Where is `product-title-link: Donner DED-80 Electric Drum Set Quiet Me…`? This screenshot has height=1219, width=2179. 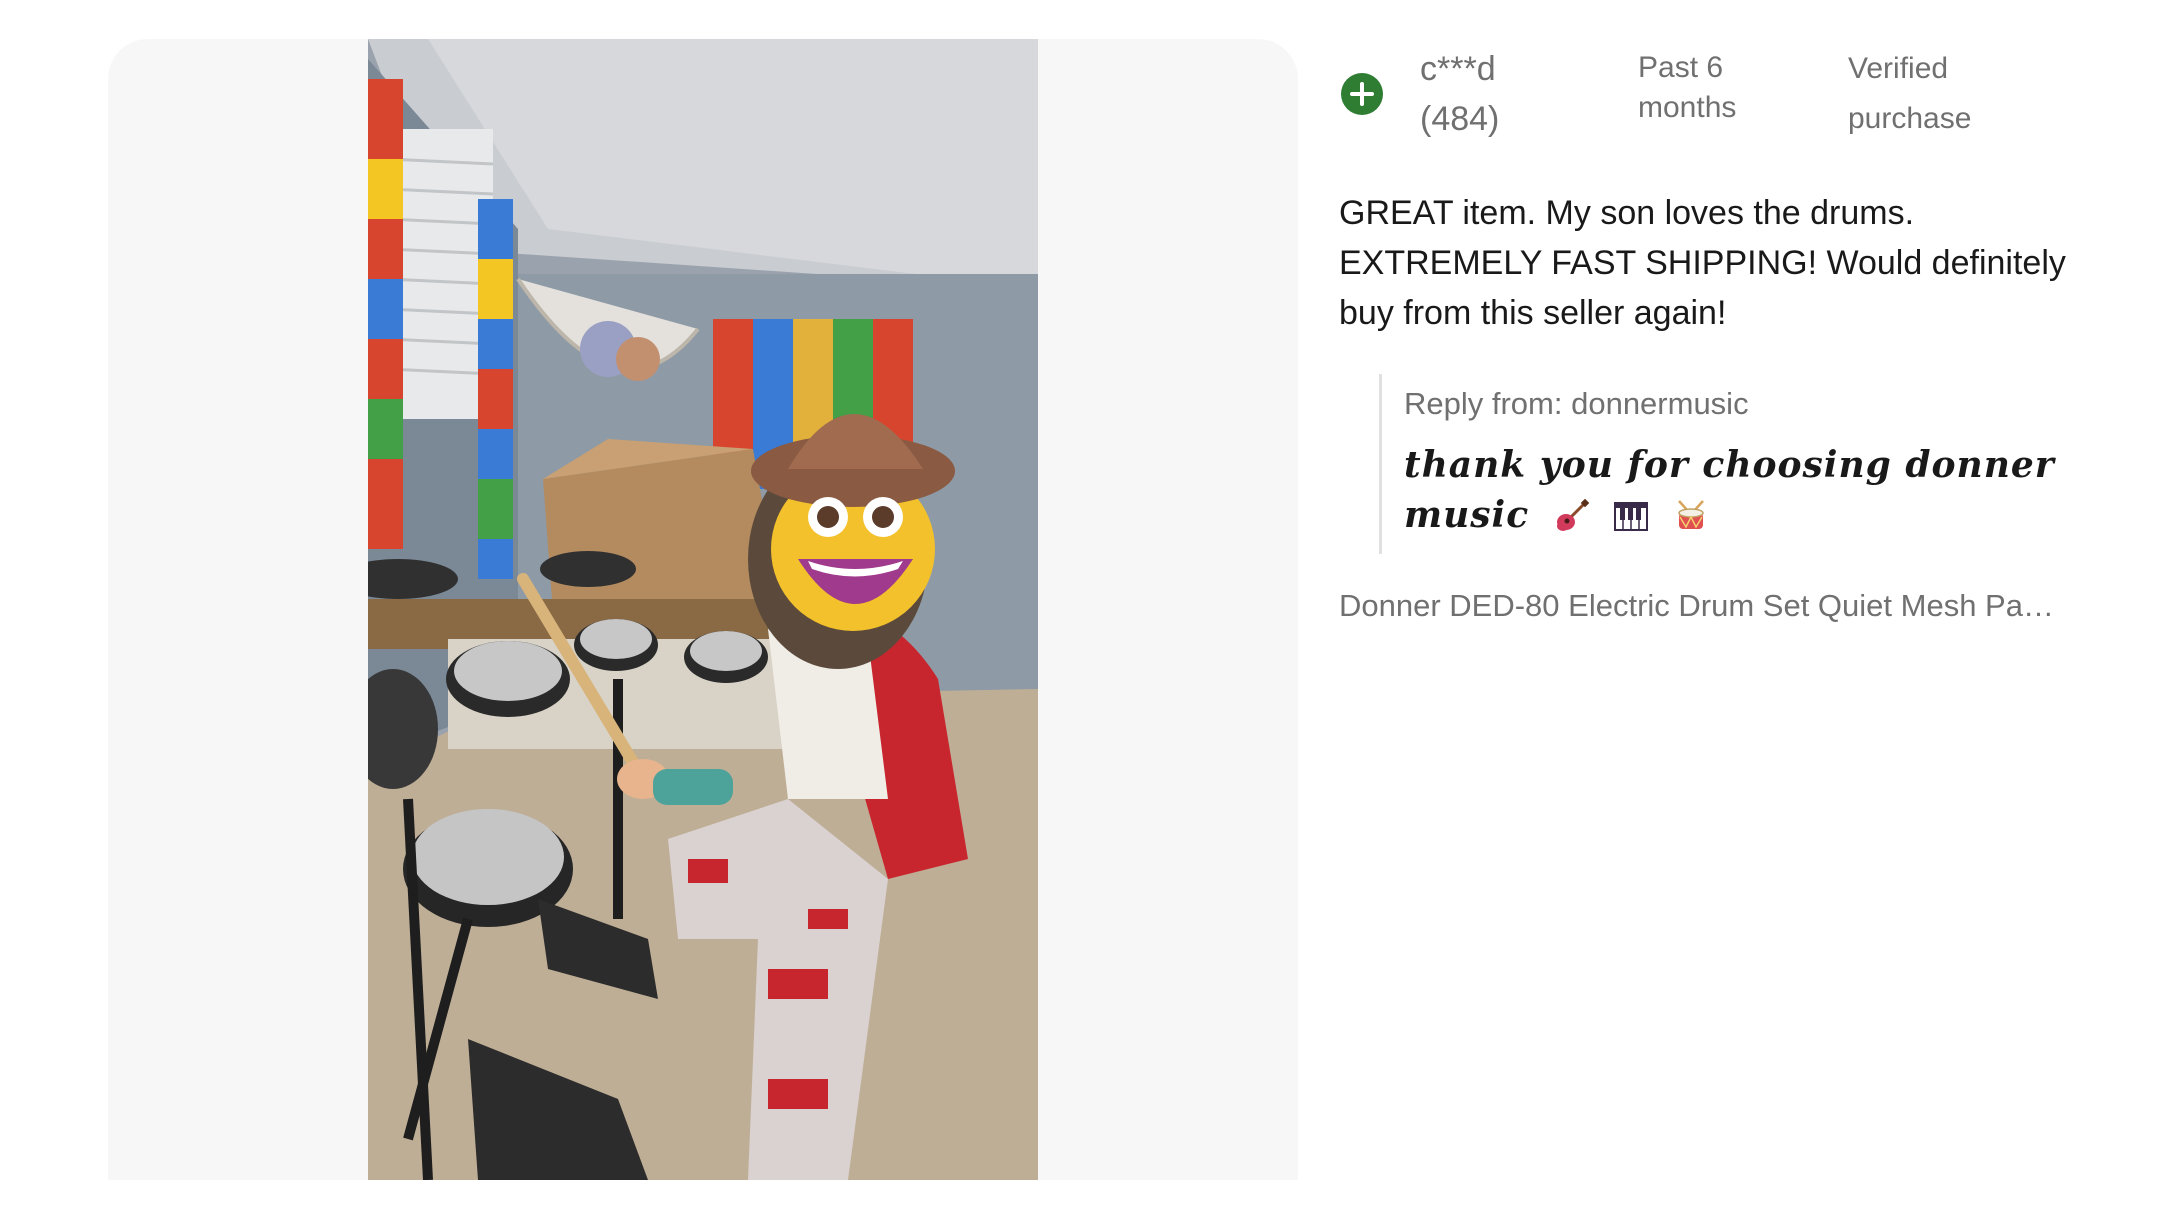
product-title-link: Donner DED-80 Electric Drum Set Quiet Me… is located at coordinates (1699, 606).